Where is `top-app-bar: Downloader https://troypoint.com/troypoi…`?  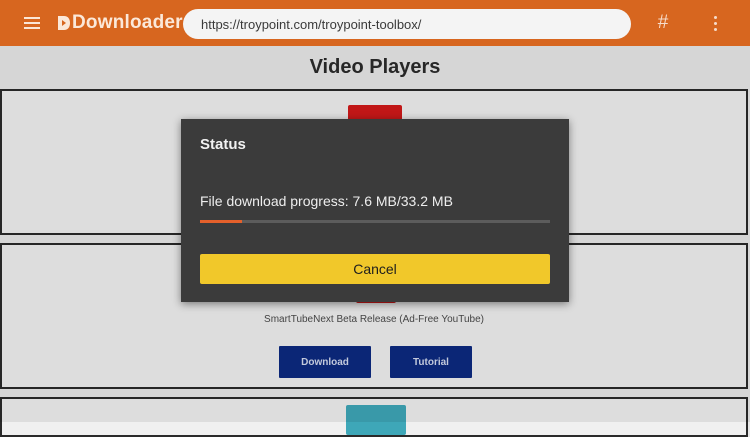 top-app-bar: Downloader https://troypoint.com/troypoi… is located at coordinates (375, 23).